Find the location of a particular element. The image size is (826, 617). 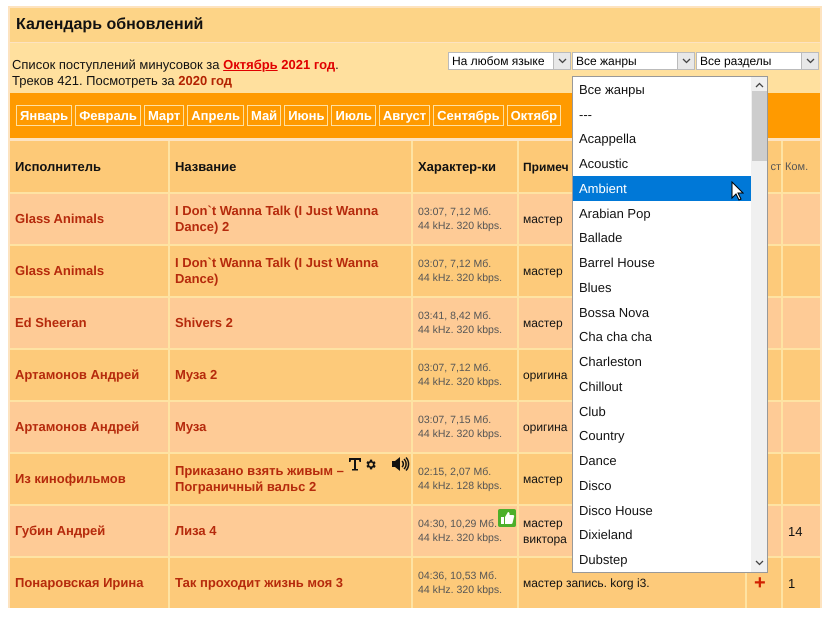

note-text: мастер виктора is located at coordinates (545, 531).